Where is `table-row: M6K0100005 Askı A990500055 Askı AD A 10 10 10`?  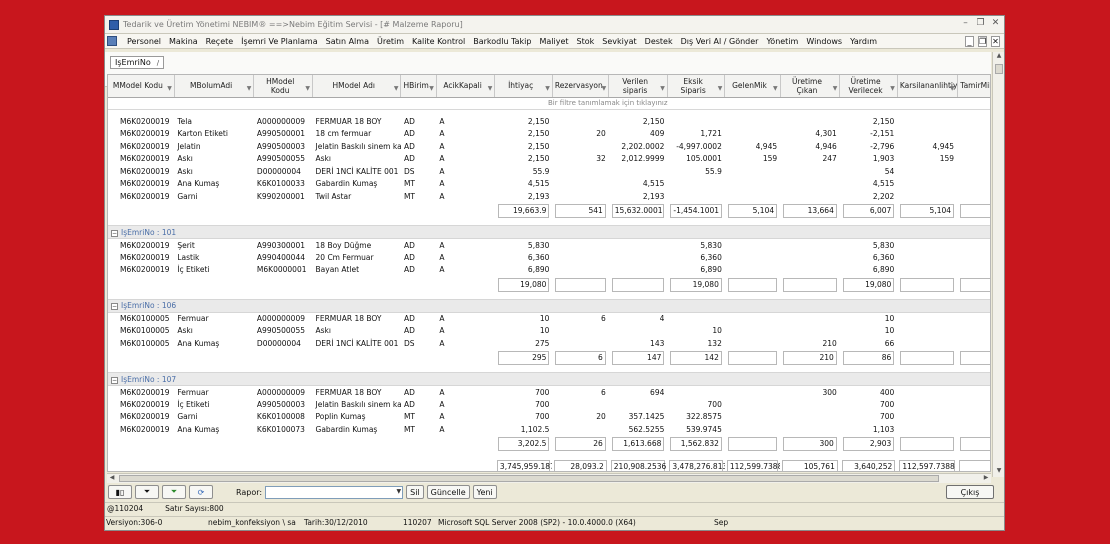 table-row: M6K0100005 Askı A990500055 Askı AD A 10 10 10 is located at coordinates (549, 331).